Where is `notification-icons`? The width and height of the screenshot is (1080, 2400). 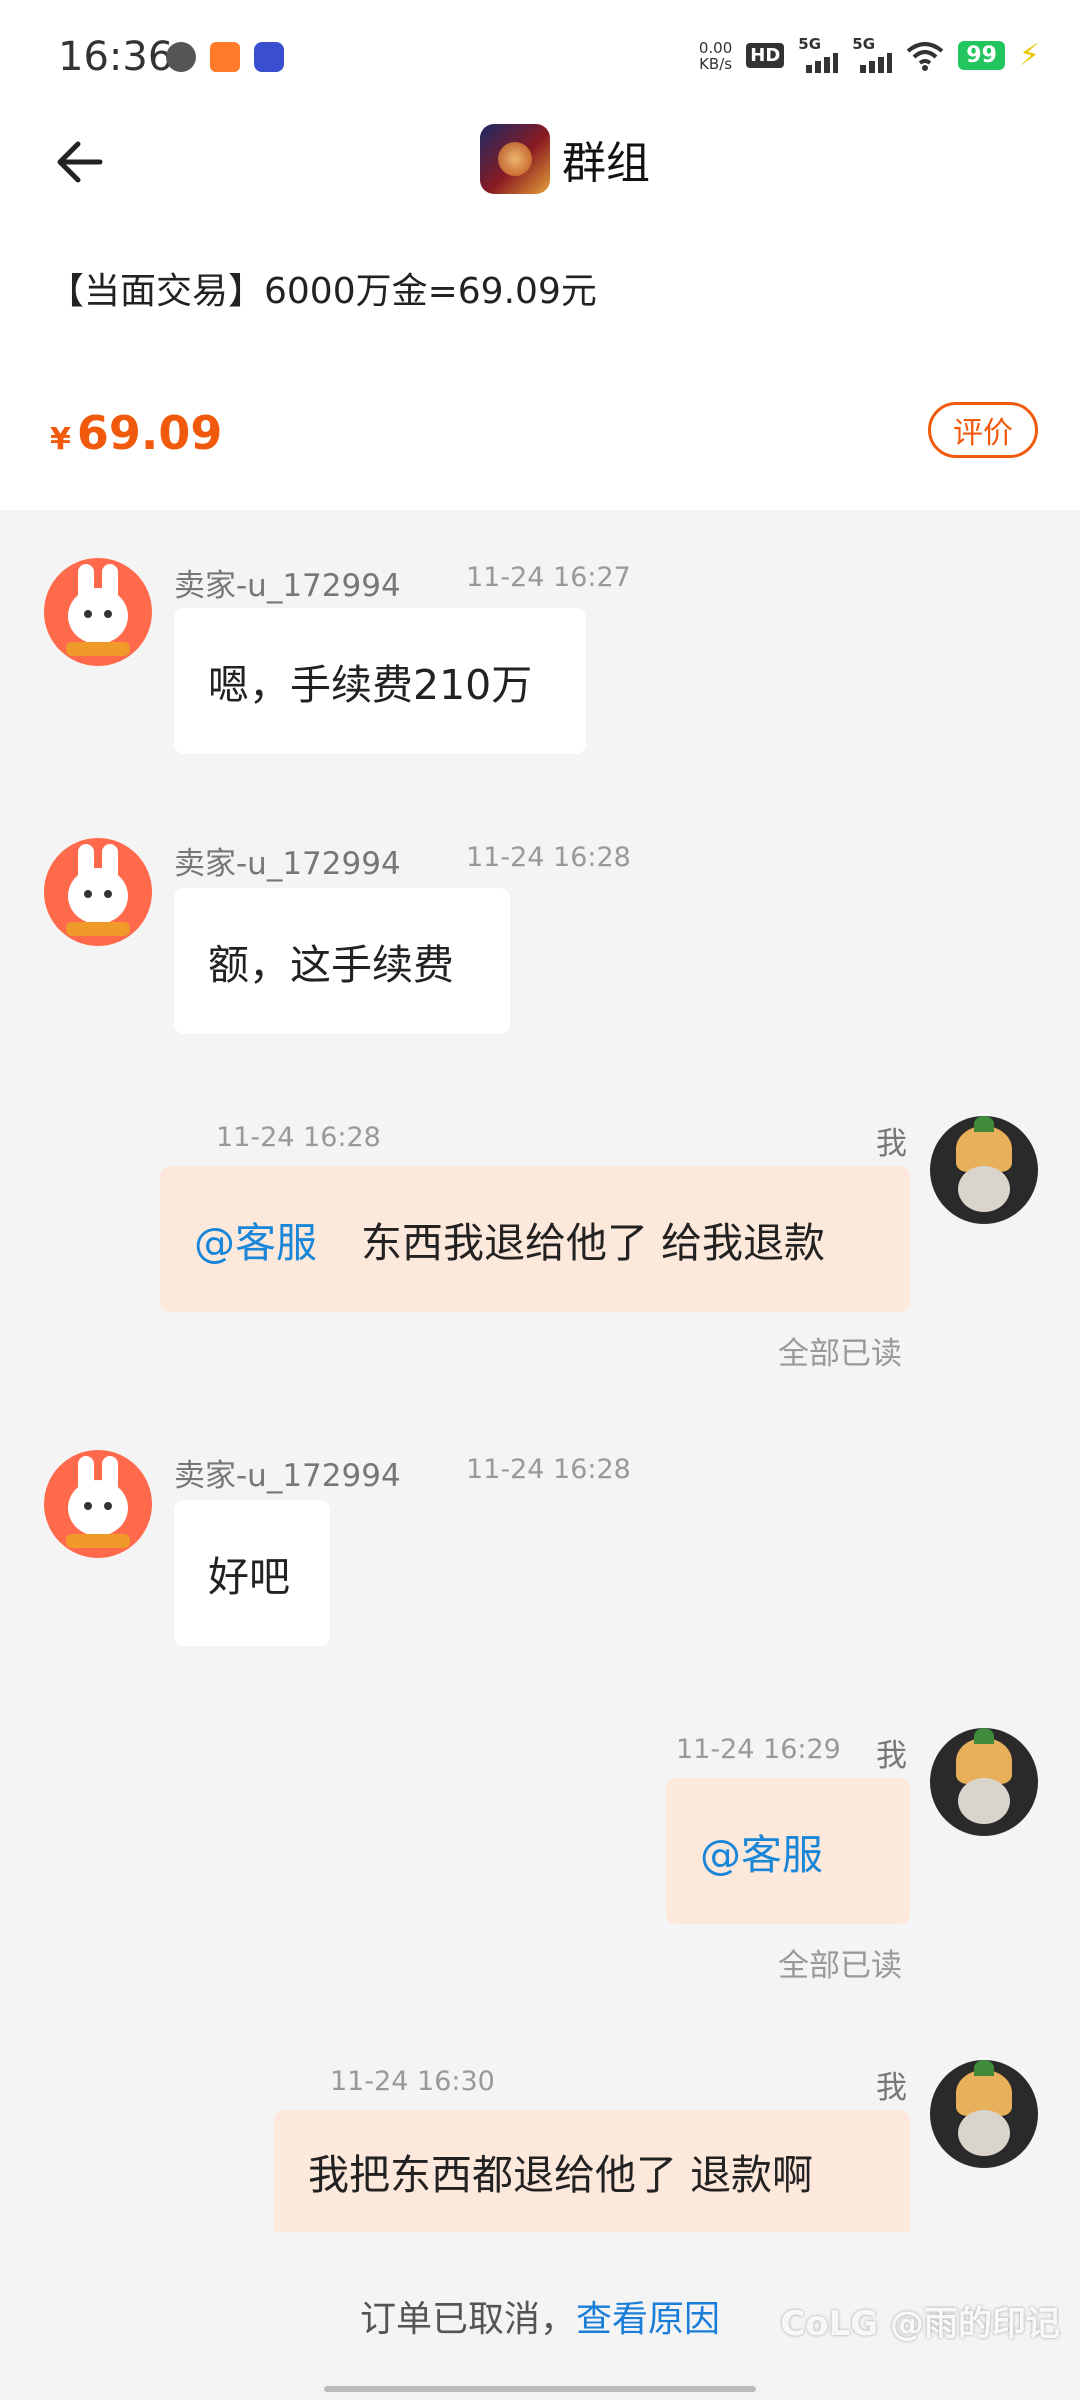
notification-icons is located at coordinates (225, 57).